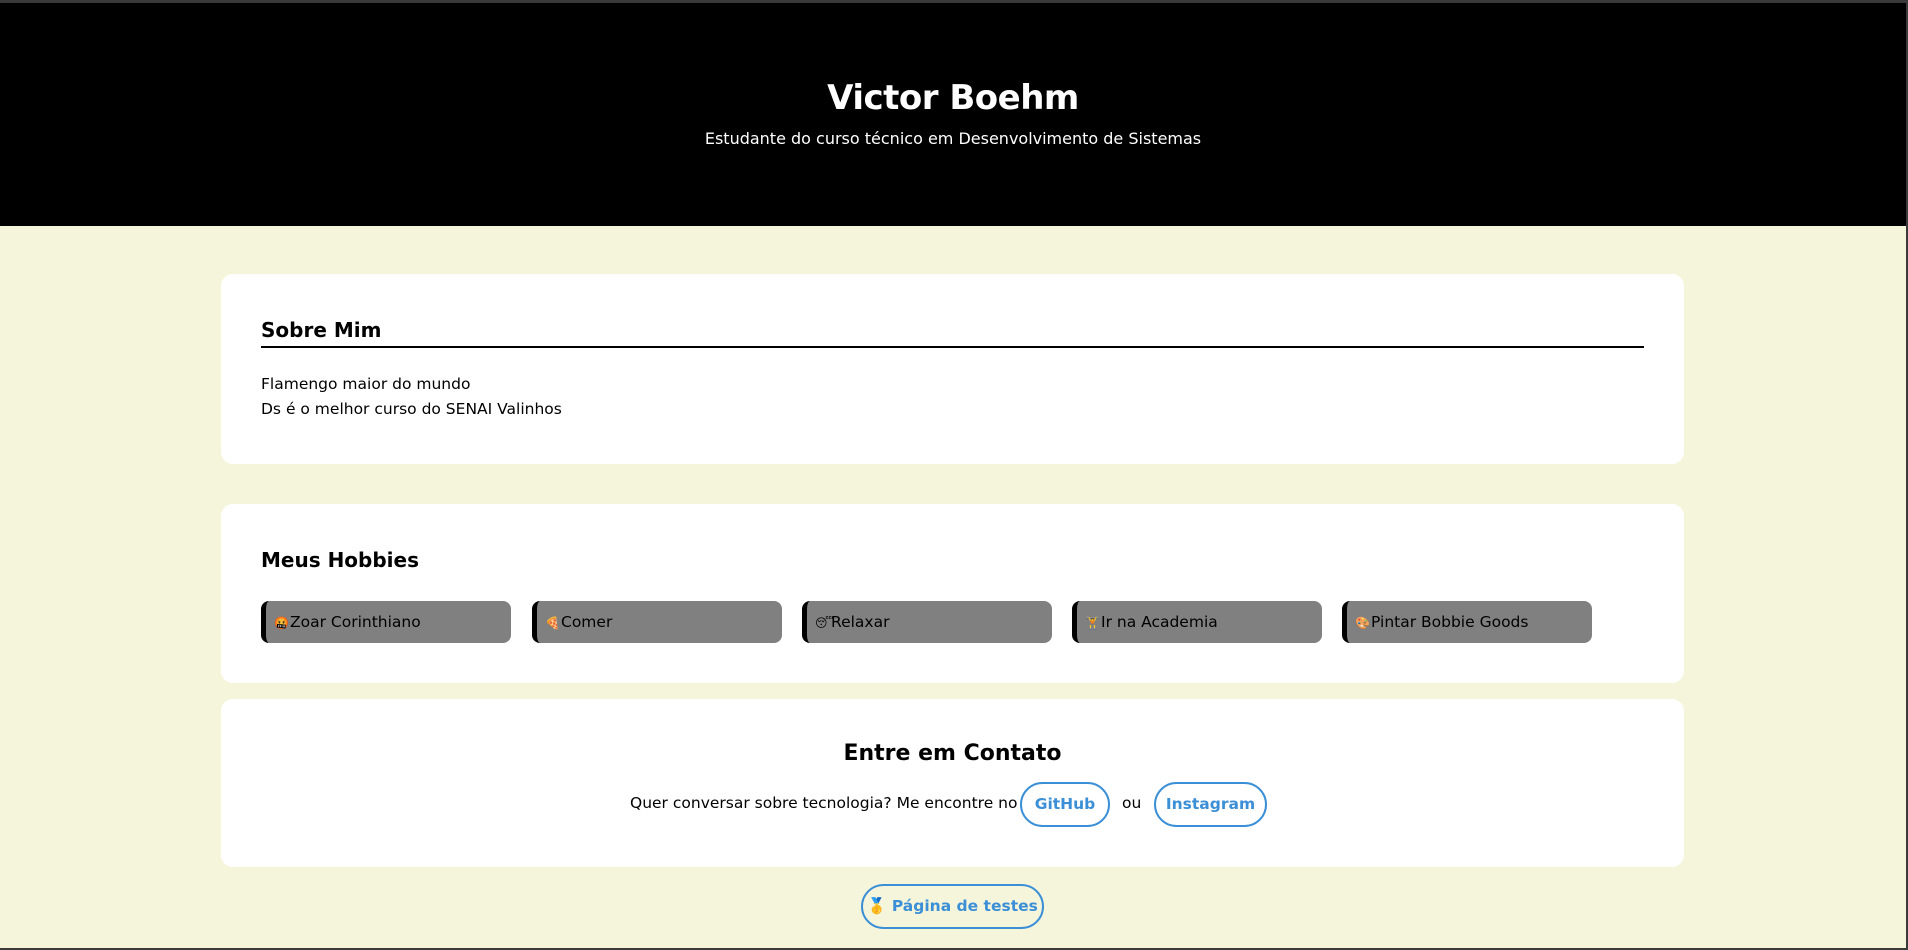  Describe the element at coordinates (1159, 622) in the screenshot. I see `hobby-label: Ir na Academia` at that location.